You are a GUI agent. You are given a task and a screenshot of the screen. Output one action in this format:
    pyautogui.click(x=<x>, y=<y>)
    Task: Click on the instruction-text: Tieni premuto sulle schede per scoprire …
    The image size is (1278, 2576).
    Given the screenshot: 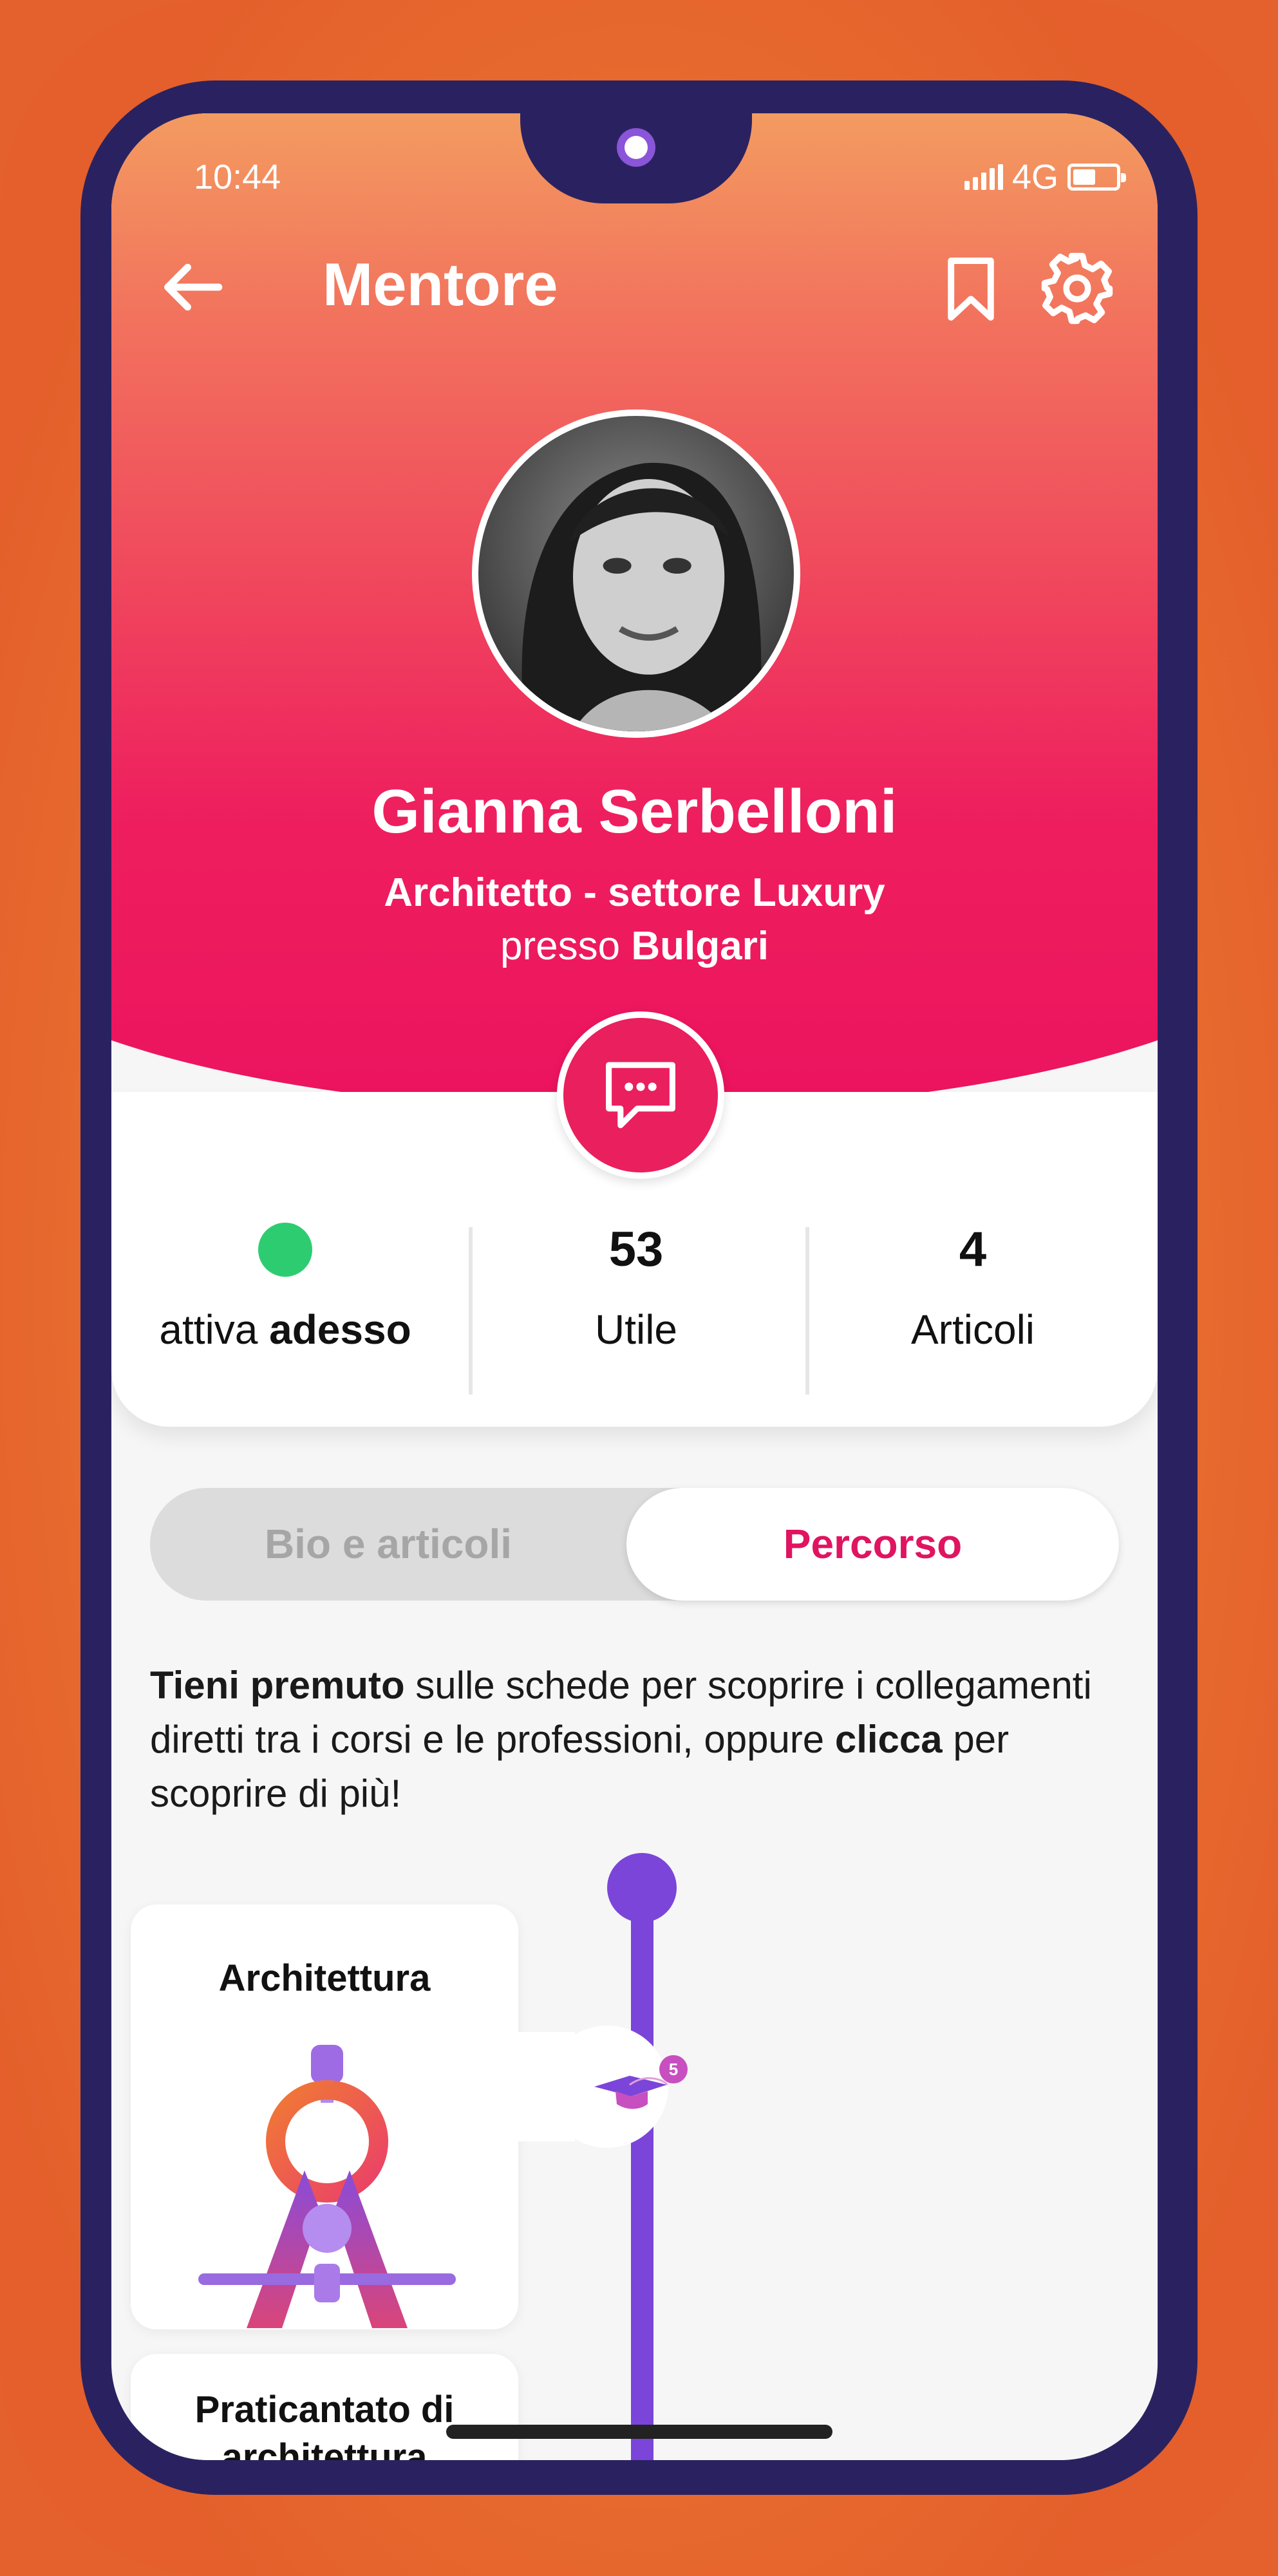 What is the action you would take?
    pyautogui.click(x=633, y=1740)
    